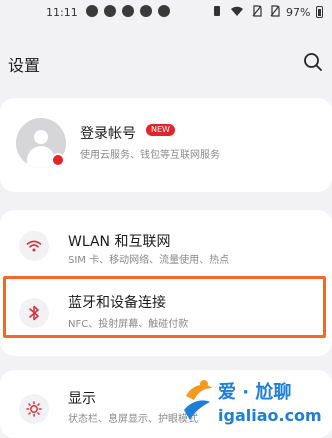 Image resolution: width=332 pixels, height=438 pixels. What do you see at coordinates (198, 400) in the screenshot?
I see `watermark-logo-icon` at bounding box center [198, 400].